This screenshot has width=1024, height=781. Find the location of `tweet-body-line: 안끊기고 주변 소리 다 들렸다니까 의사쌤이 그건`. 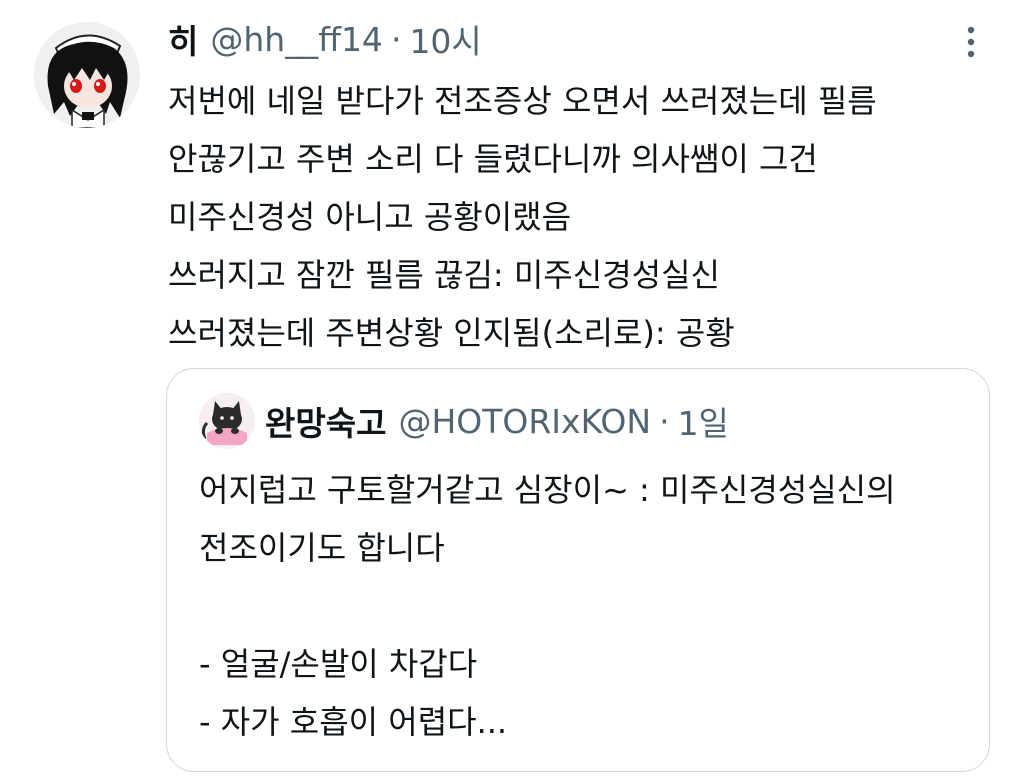

tweet-body-line: 안끊기고 주변 소리 다 들렸다니까 의사쌤이 그건 is located at coordinates (493, 159).